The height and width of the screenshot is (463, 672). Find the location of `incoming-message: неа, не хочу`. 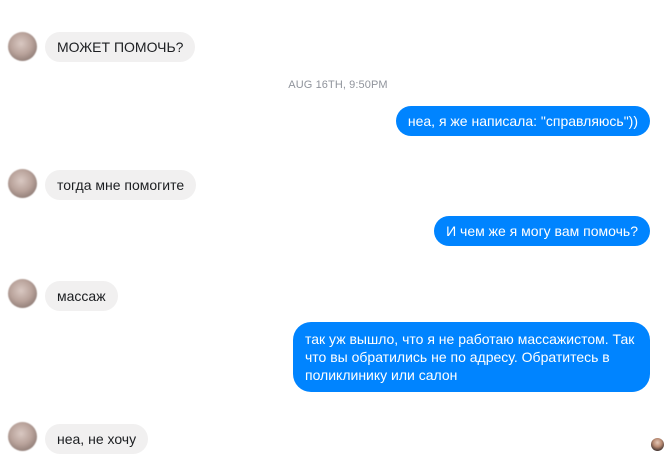

incoming-message: неа, не хочу is located at coordinates (97, 439).